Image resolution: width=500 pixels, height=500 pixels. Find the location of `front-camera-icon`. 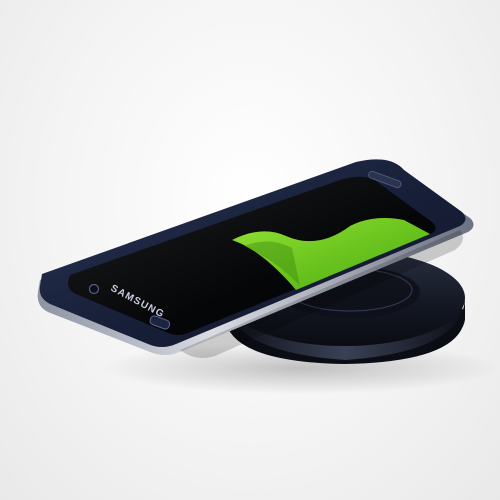

front-camera-icon is located at coordinates (94, 289).